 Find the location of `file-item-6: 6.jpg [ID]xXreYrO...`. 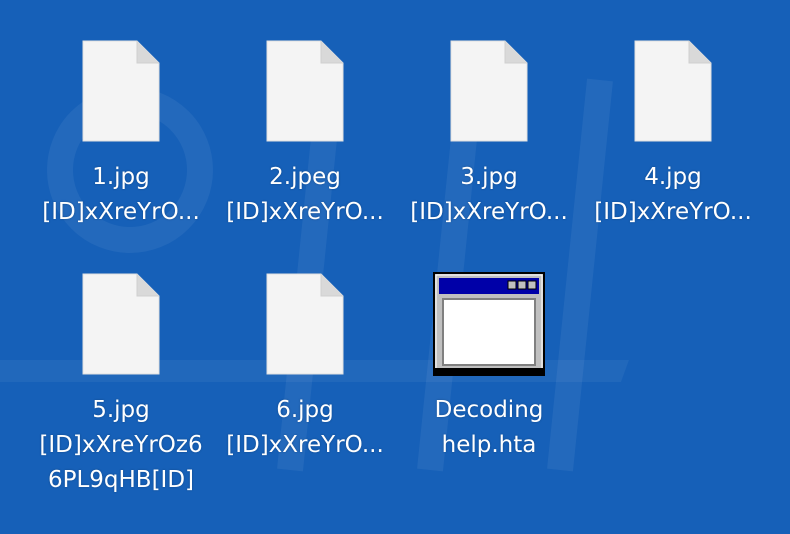

file-item-6: 6.jpg [ID]xXreYrO... is located at coordinates (305, 367).